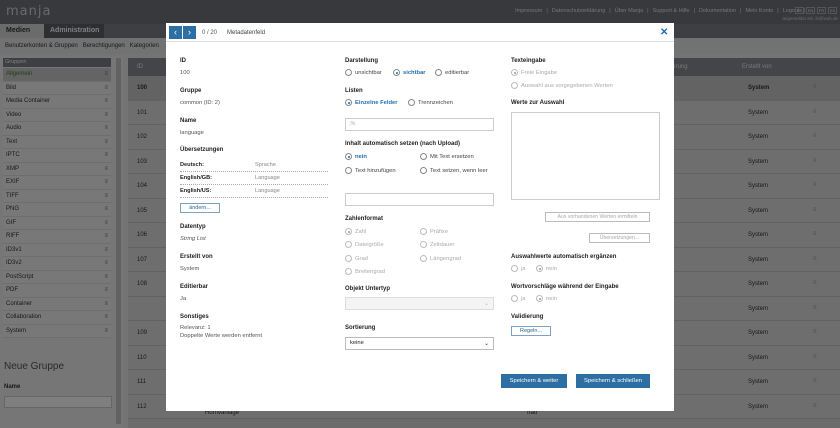  I want to click on number-option-duration: Zeitdauer, so click(437, 244).